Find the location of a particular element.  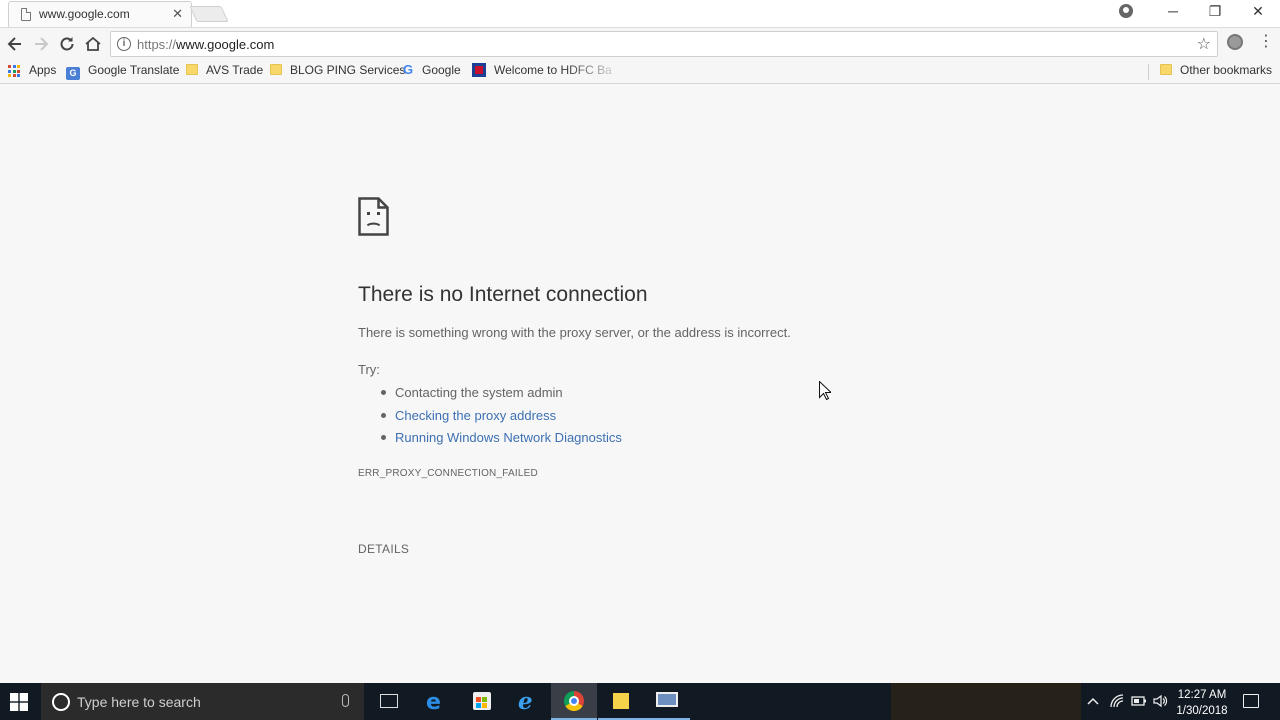

taskbar-clock: 12:27 AM 1/30/2018 is located at coordinates (1202, 703).